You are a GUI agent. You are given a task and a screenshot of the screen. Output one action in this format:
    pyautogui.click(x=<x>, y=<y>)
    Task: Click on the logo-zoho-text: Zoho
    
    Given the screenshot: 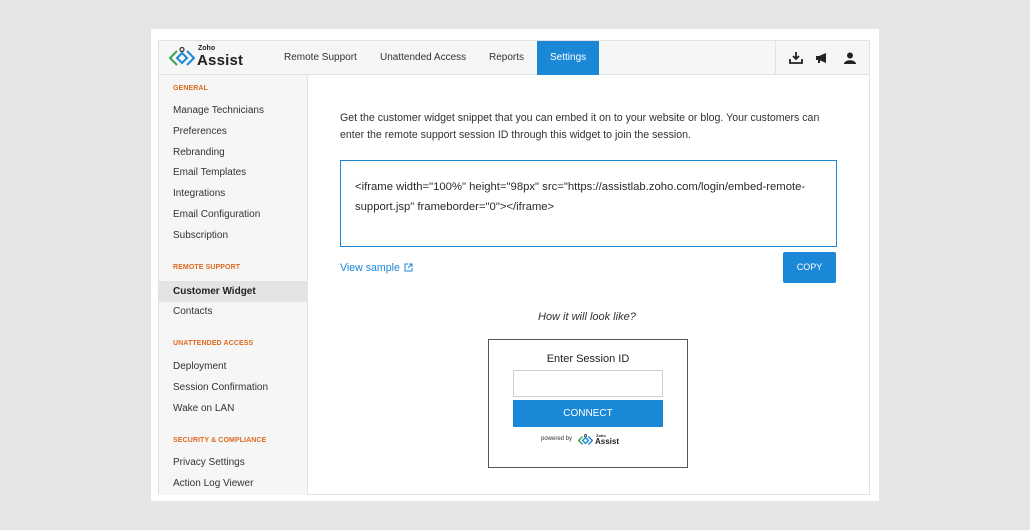 What is the action you would take?
    pyautogui.click(x=207, y=48)
    